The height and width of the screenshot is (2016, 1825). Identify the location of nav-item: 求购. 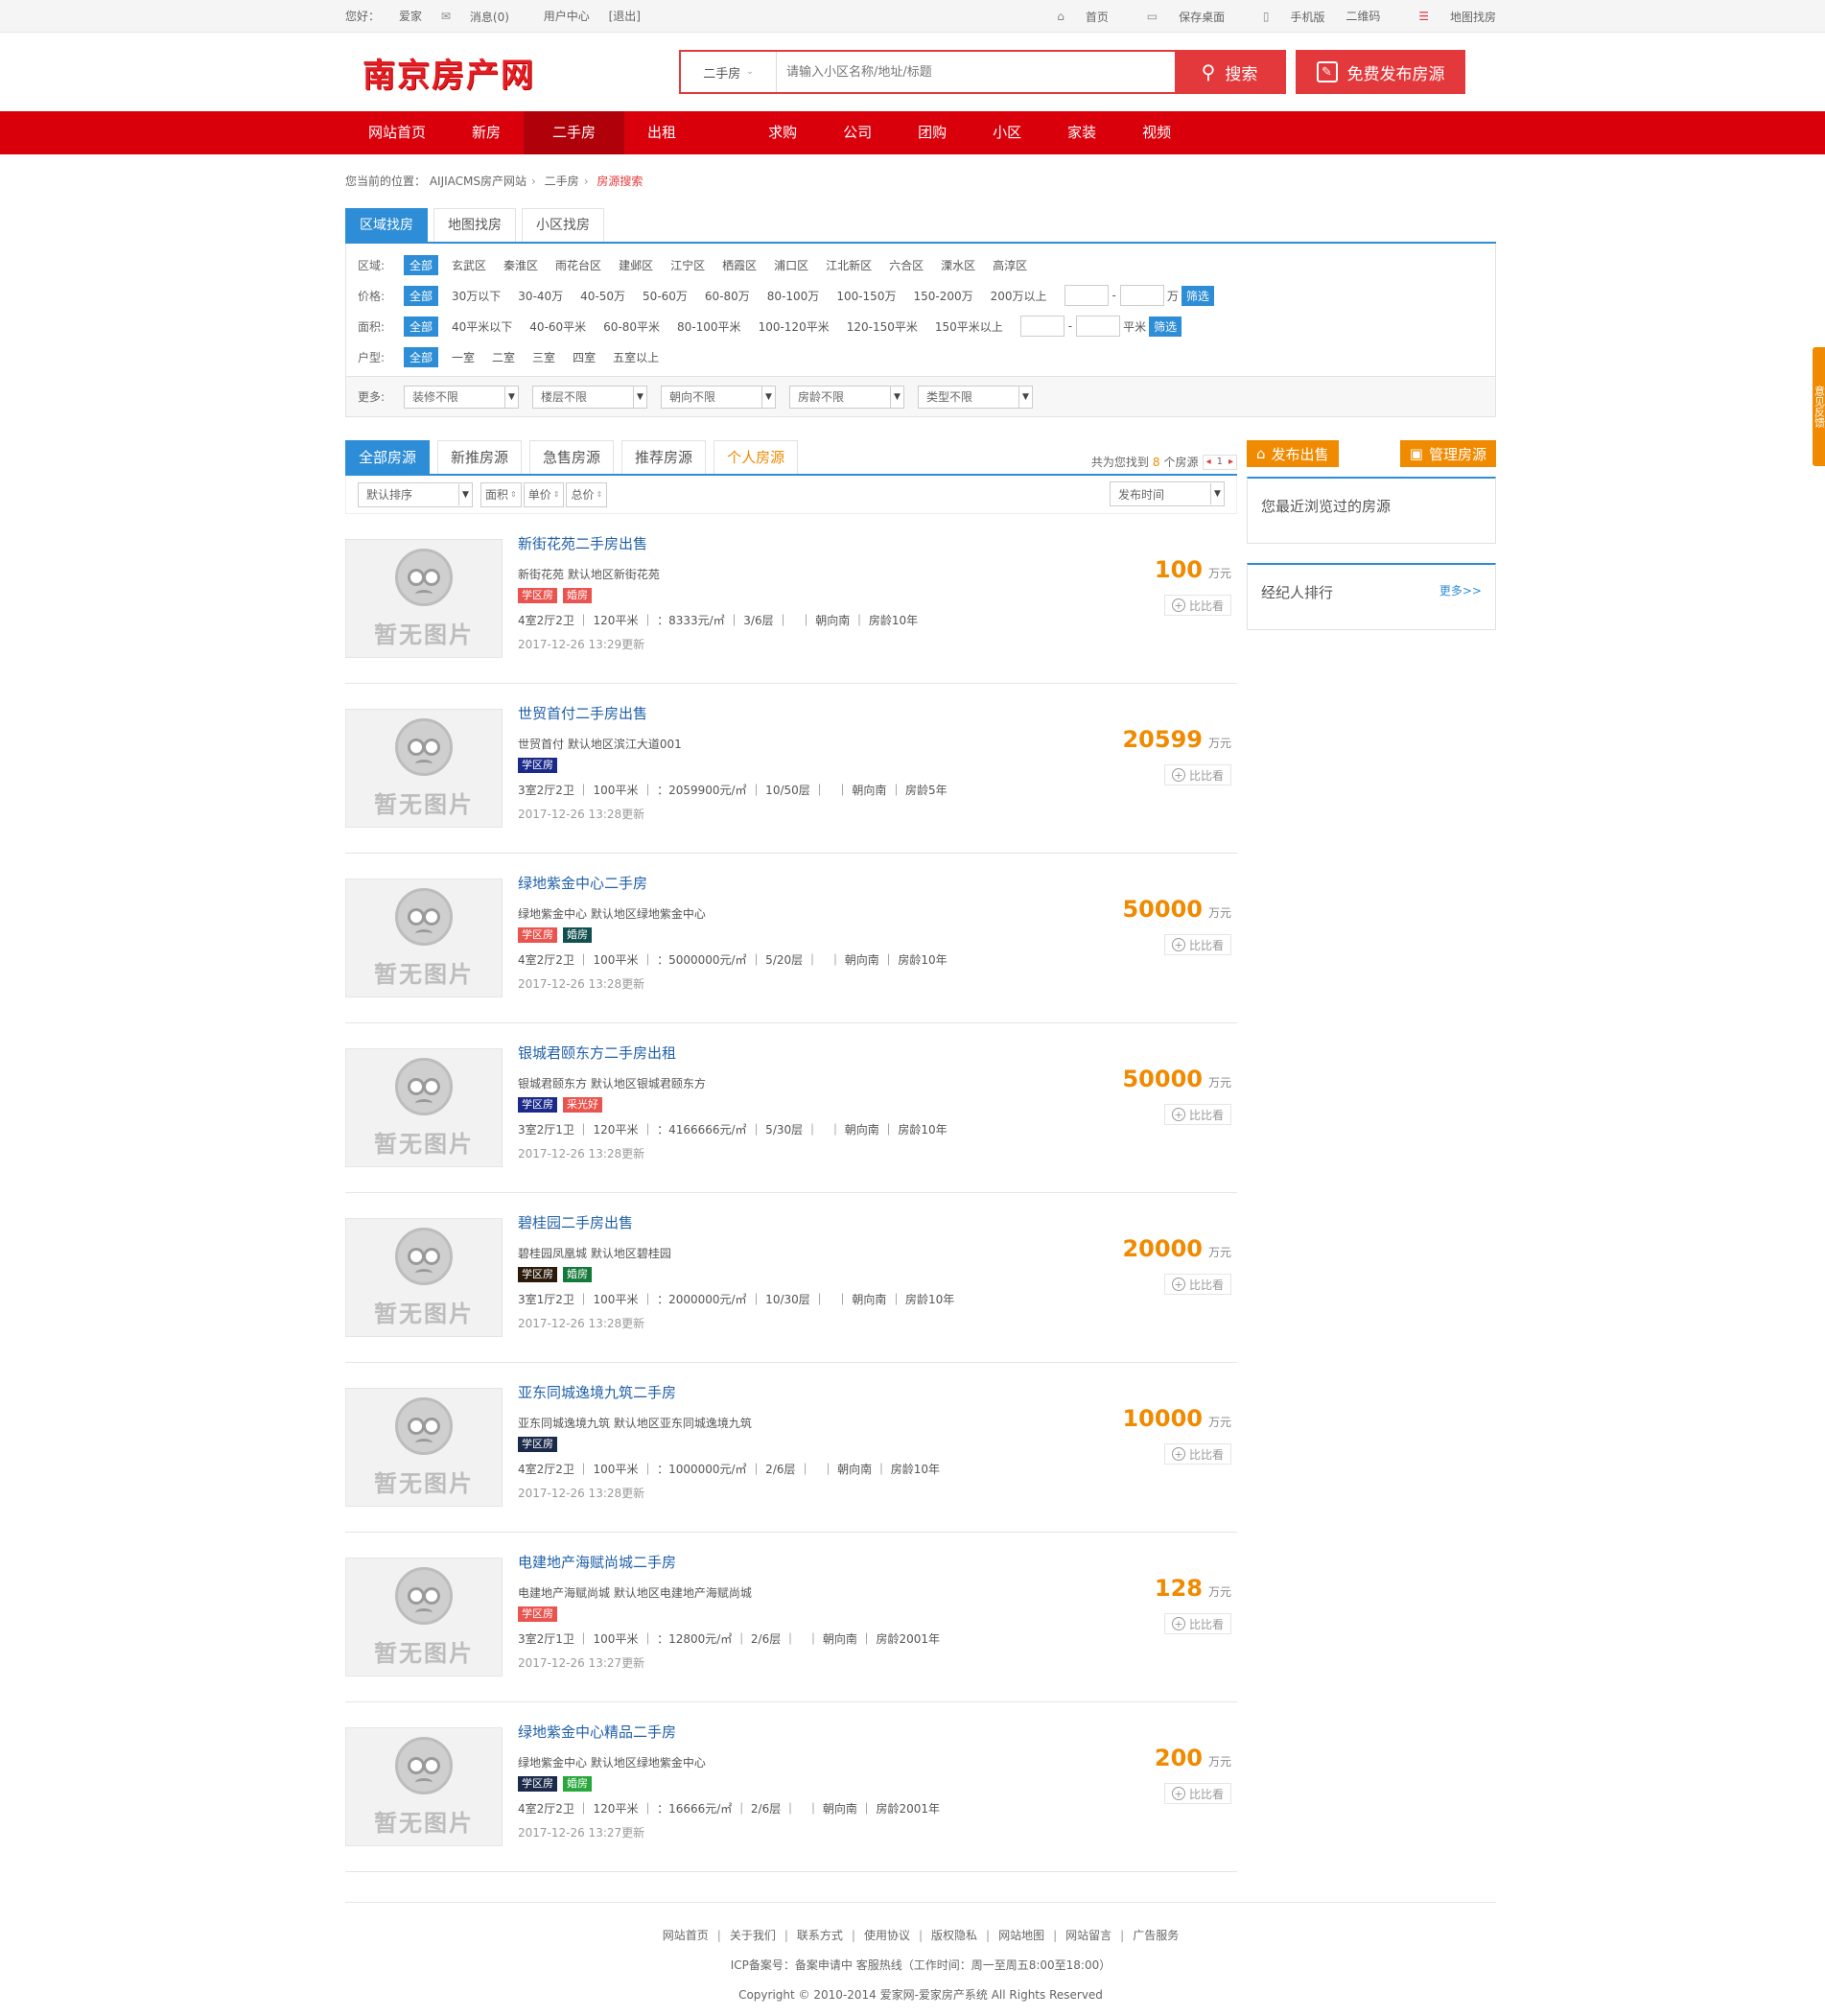
(782, 132).